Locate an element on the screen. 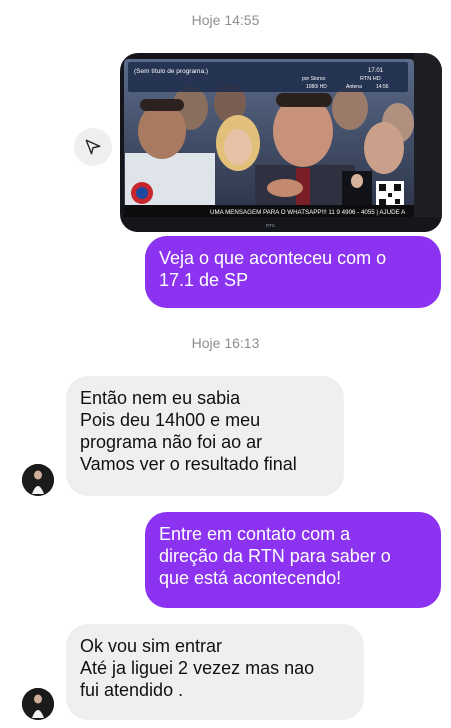 The height and width of the screenshot is (728, 451). tv-channel-number: 17.01 is located at coordinates (376, 71).